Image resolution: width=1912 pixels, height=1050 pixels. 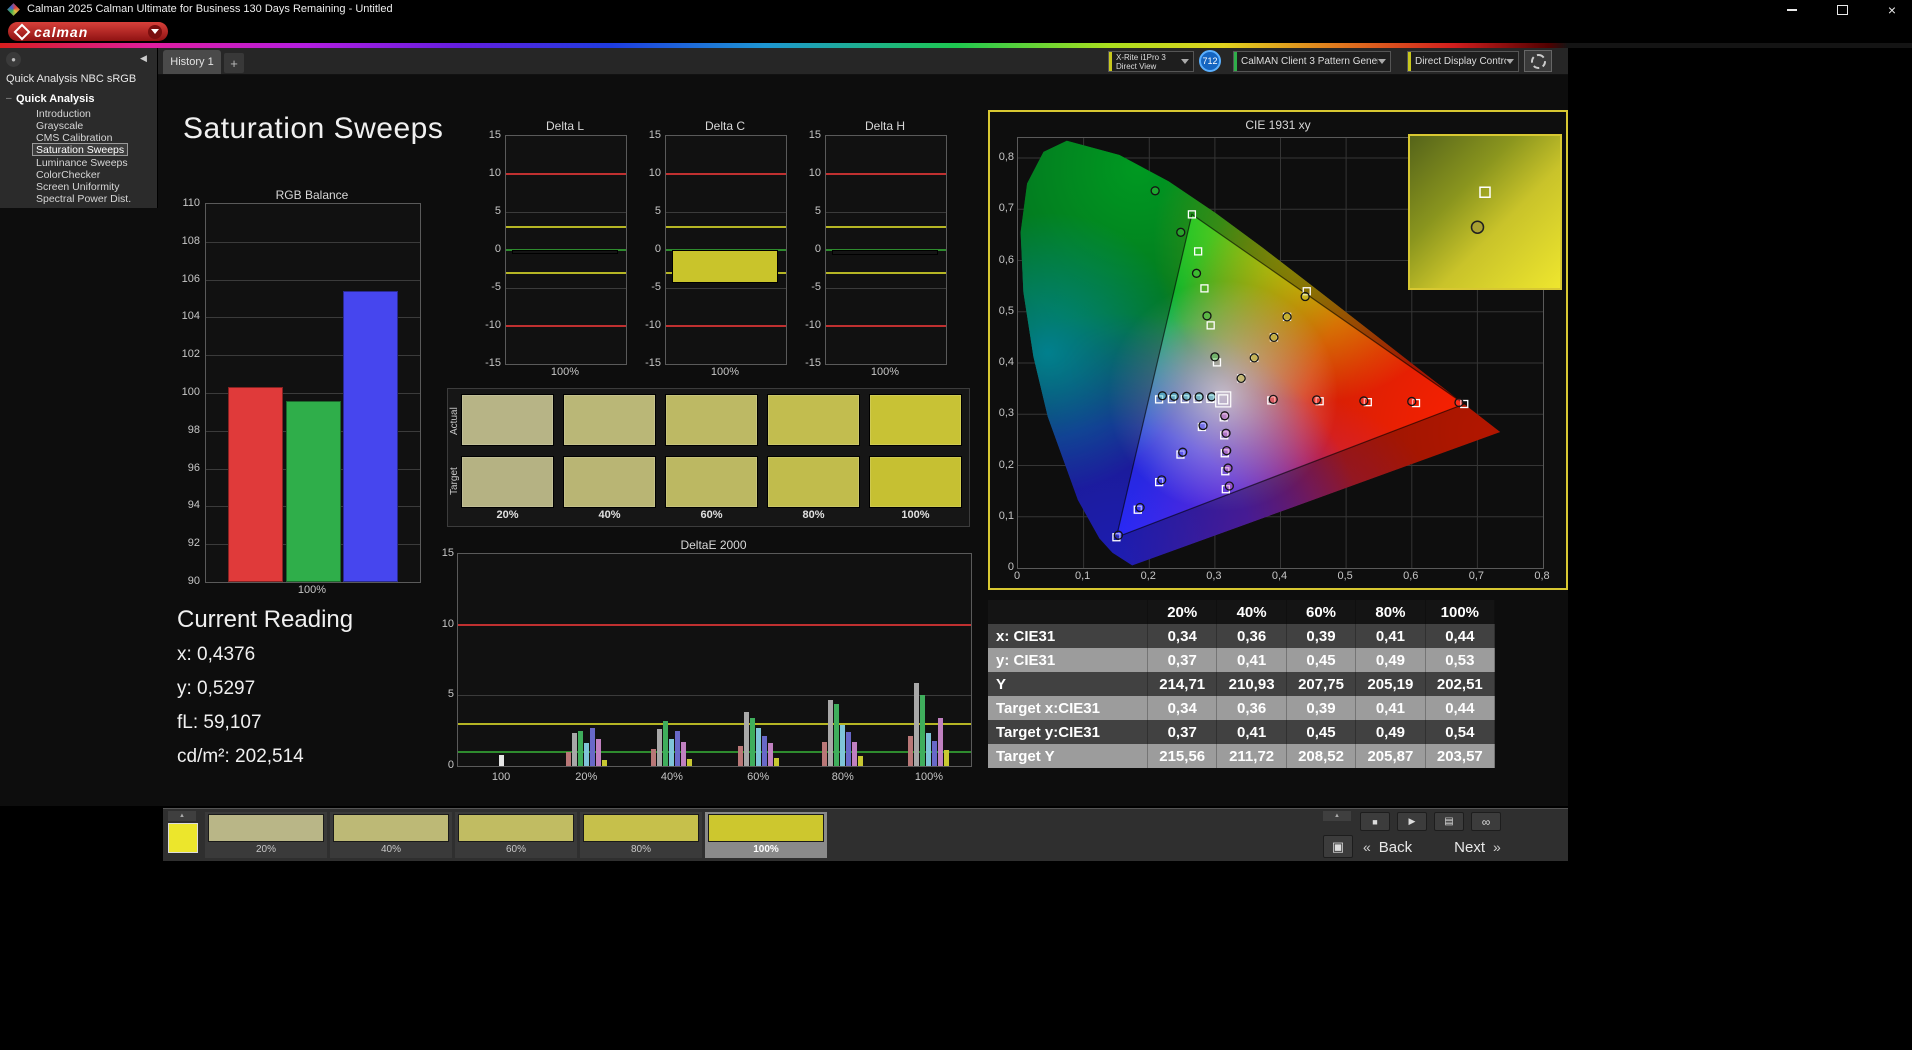 What do you see at coordinates (842, 777) in the screenshot?
I see `x-axis-tick: 80%` at bounding box center [842, 777].